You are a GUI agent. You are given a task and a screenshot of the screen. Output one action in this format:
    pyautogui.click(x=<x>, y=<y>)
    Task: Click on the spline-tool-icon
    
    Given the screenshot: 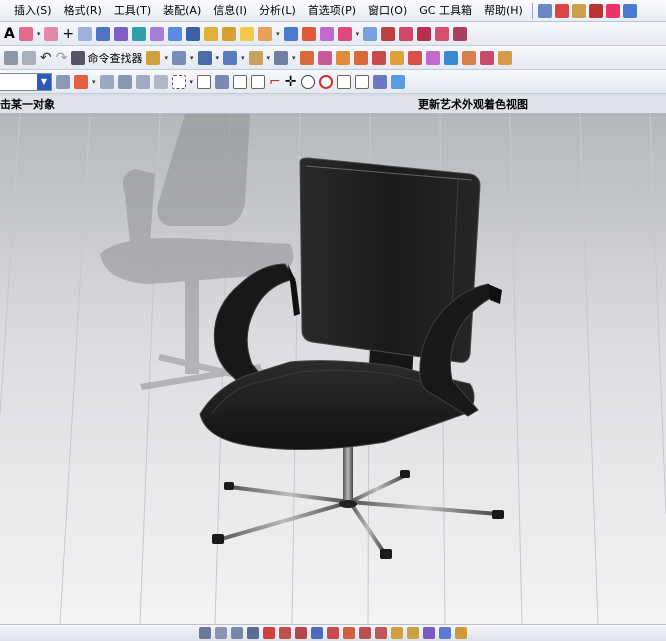 What is the action you would take?
    pyautogui.click(x=561, y=10)
    